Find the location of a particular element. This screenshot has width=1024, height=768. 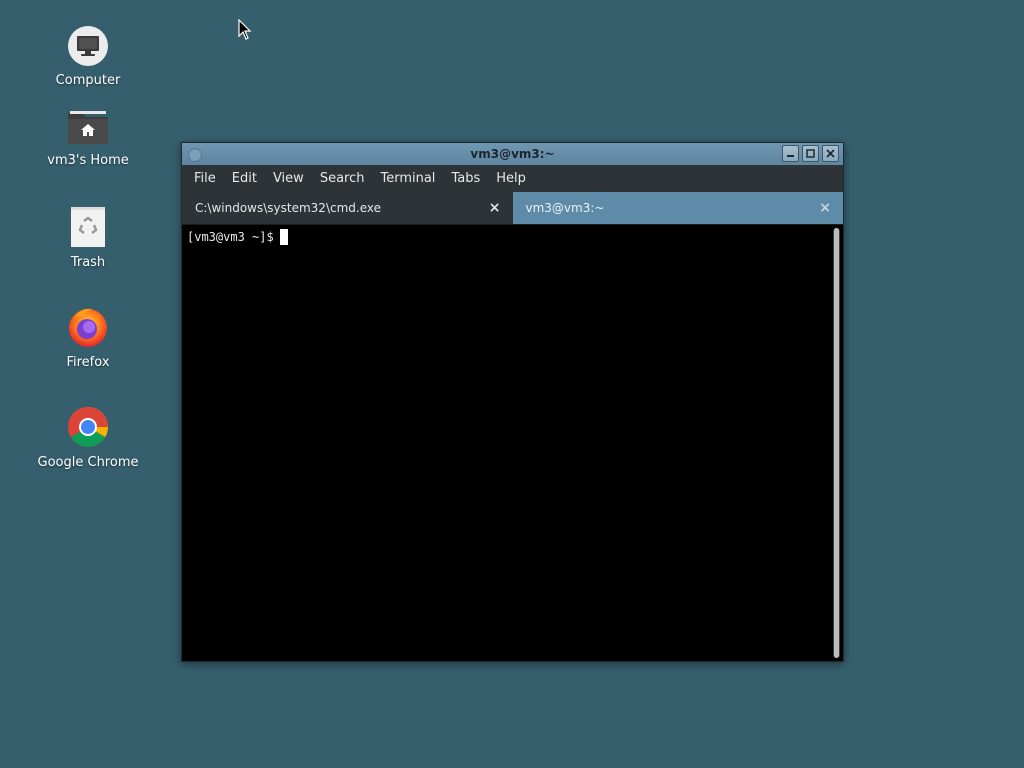

trash-icon is located at coordinates (88, 227).